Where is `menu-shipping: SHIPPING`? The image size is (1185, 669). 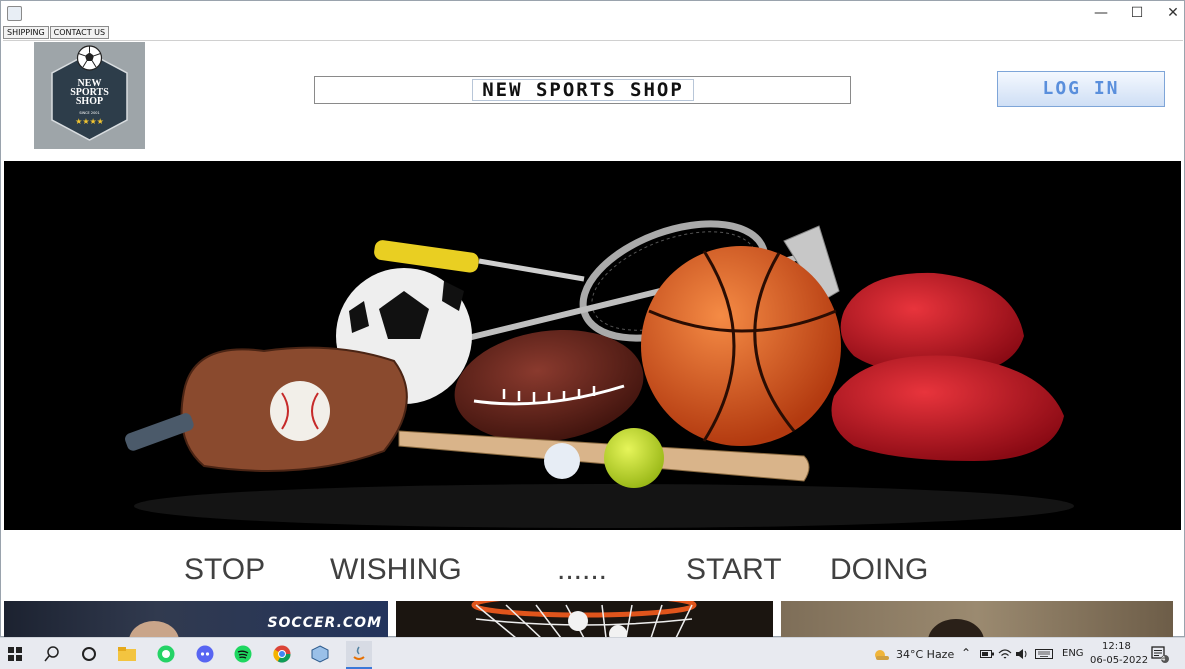 menu-shipping: SHIPPING is located at coordinates (26, 32).